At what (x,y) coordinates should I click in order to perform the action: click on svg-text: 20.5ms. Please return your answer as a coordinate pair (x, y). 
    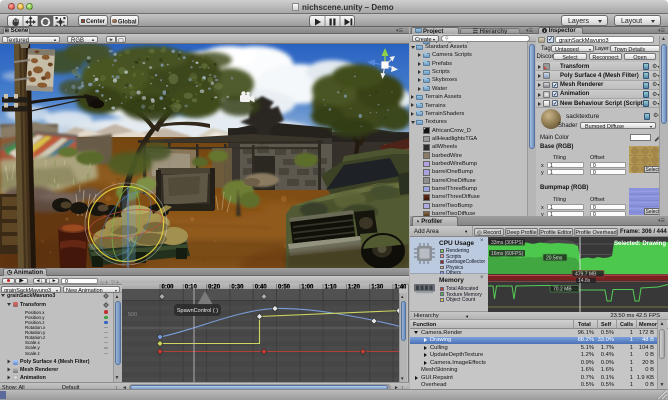
    Looking at the image, I should click on (554, 259).